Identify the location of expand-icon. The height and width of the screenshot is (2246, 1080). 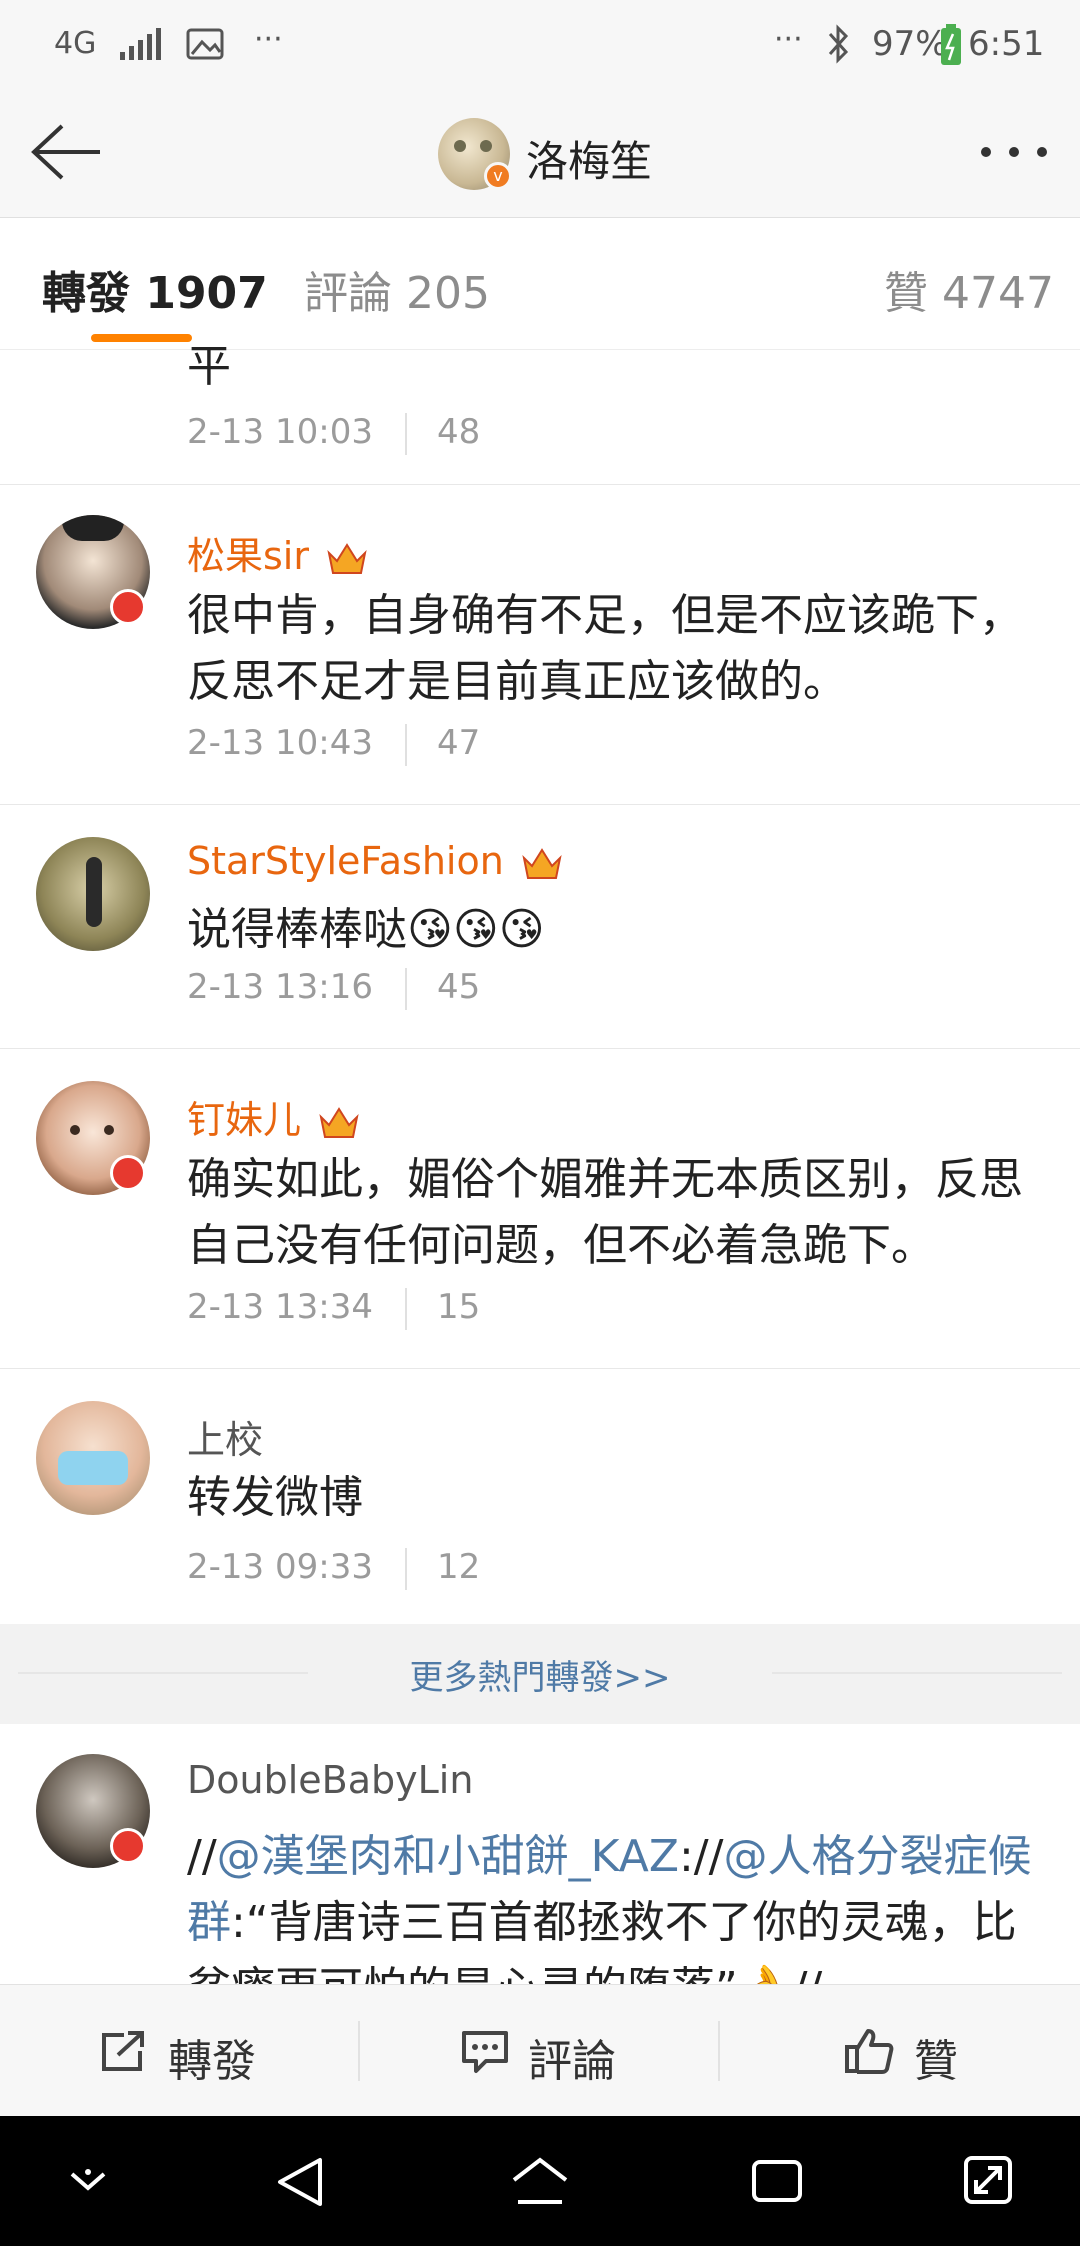
(988, 2180).